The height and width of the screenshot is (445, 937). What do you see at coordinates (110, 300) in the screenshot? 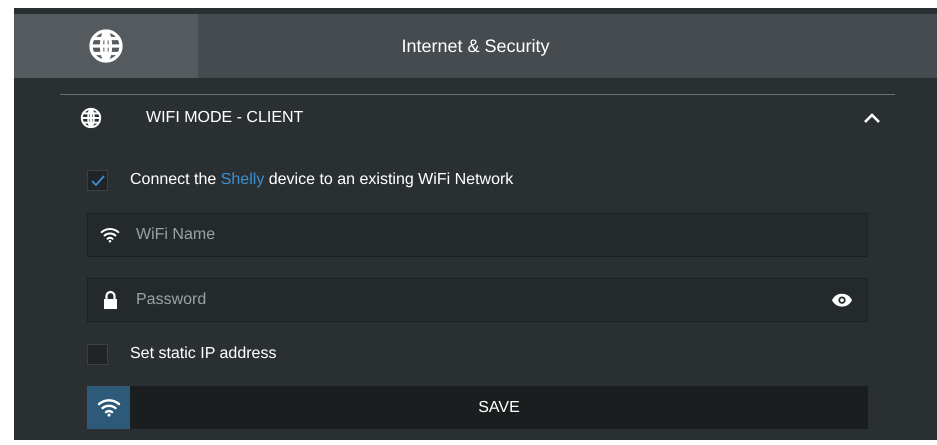
I see `lock-icon` at bounding box center [110, 300].